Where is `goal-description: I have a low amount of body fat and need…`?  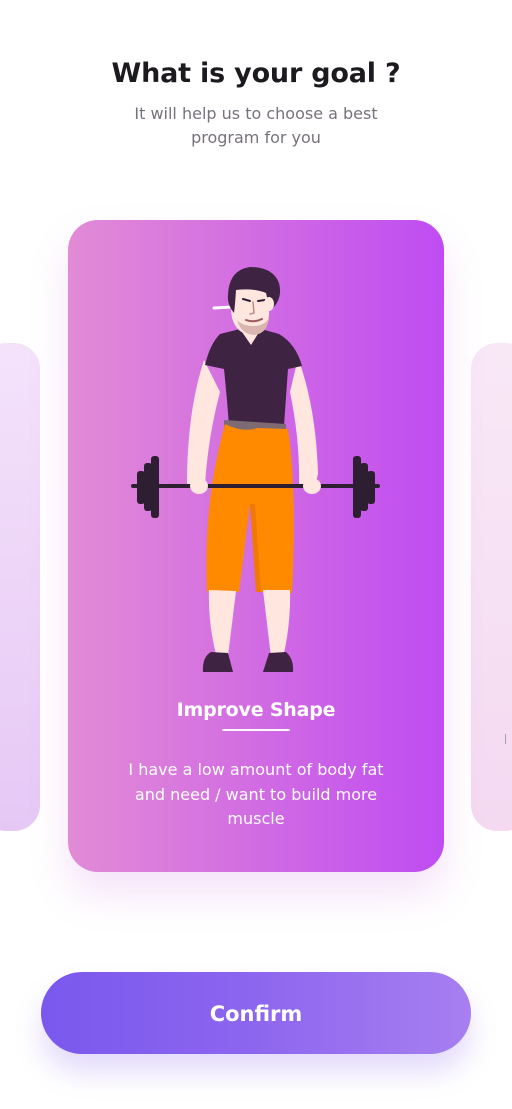 goal-description: I have a low amount of body fat and need… is located at coordinates (256, 794).